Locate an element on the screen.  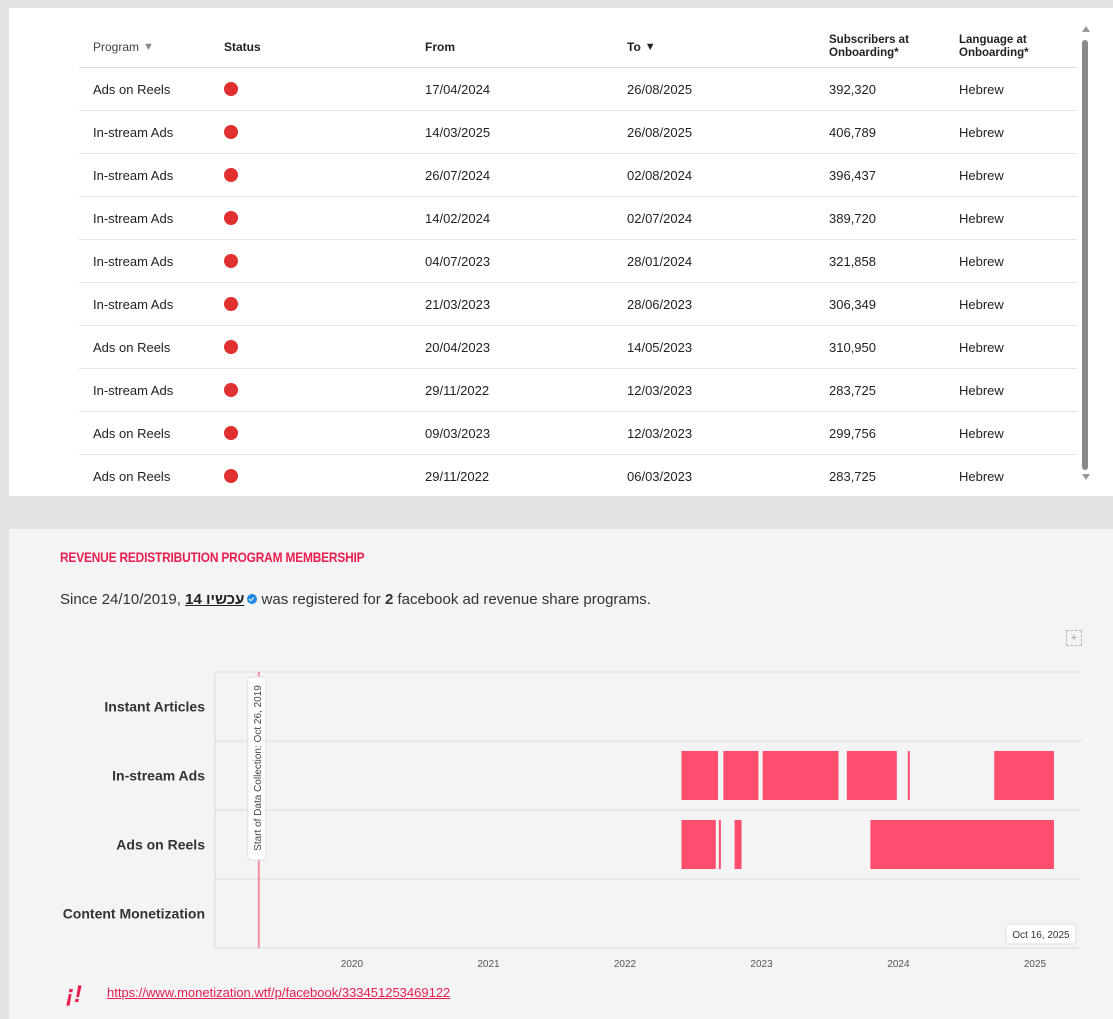
cell-from: 20/04/2023 is located at coordinates (458, 347).